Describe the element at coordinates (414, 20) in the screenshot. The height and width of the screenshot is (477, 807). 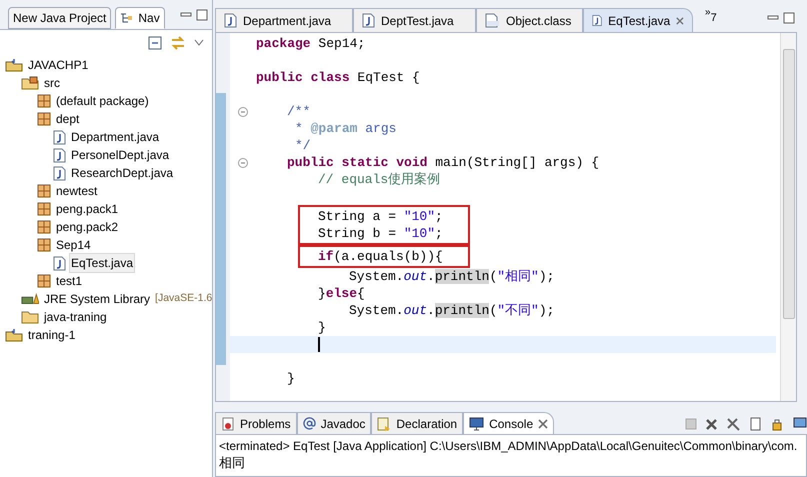
I see `editor-tab: DeptTest.java` at that location.